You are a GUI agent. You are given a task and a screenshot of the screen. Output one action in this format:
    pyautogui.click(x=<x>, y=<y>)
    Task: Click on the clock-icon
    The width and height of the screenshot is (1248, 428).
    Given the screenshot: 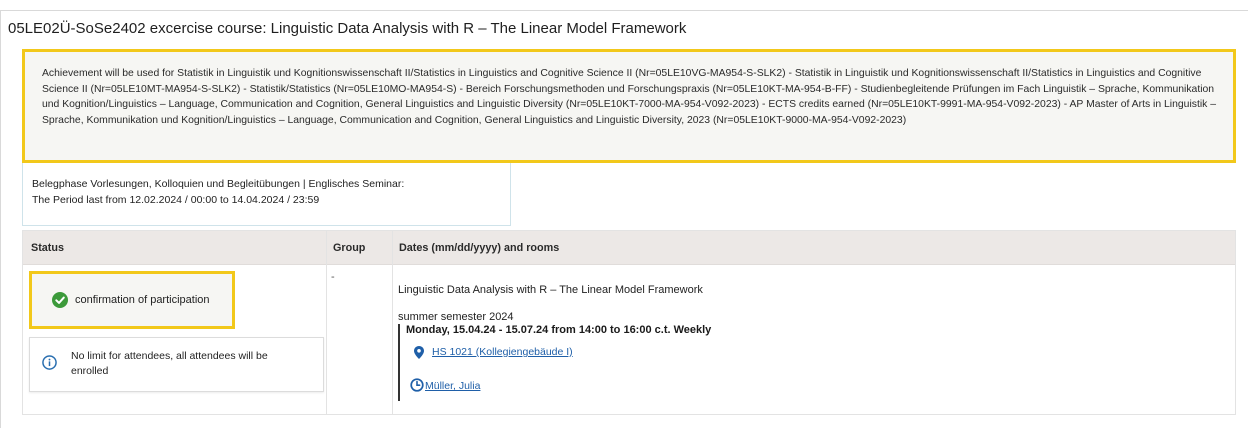 What is the action you would take?
    pyautogui.click(x=417, y=385)
    